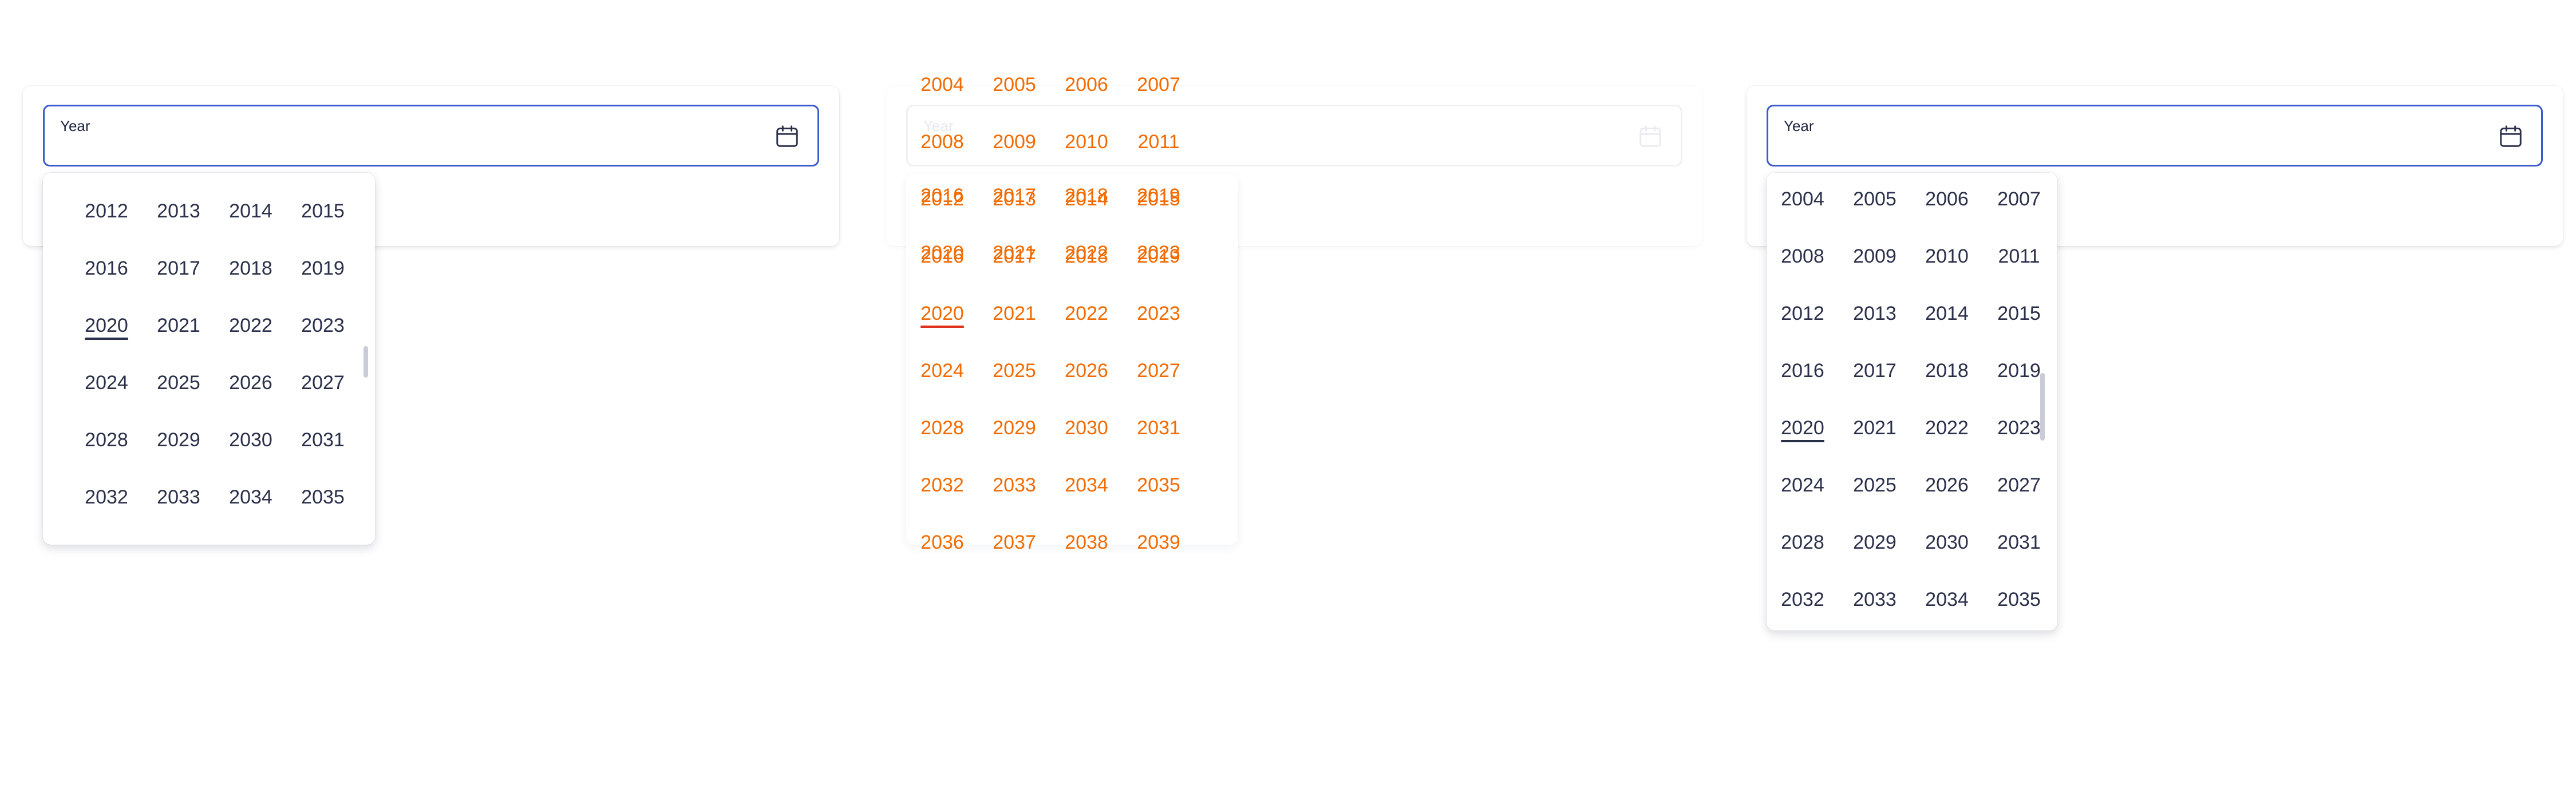  What do you see at coordinates (323, 269) in the screenshot?
I see `year-option: 2019` at bounding box center [323, 269].